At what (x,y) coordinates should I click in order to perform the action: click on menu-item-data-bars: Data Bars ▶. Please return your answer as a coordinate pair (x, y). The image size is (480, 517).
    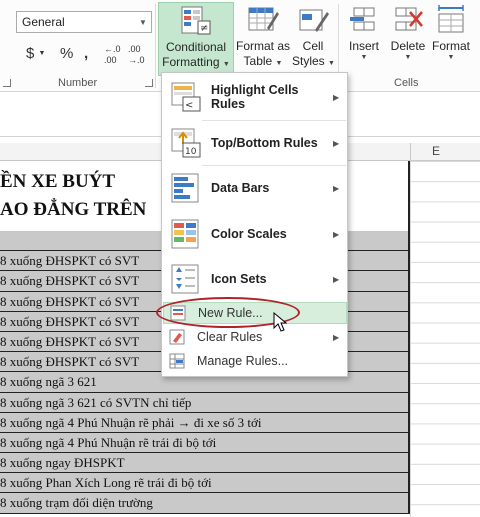
    Looking at the image, I should click on (255, 188).